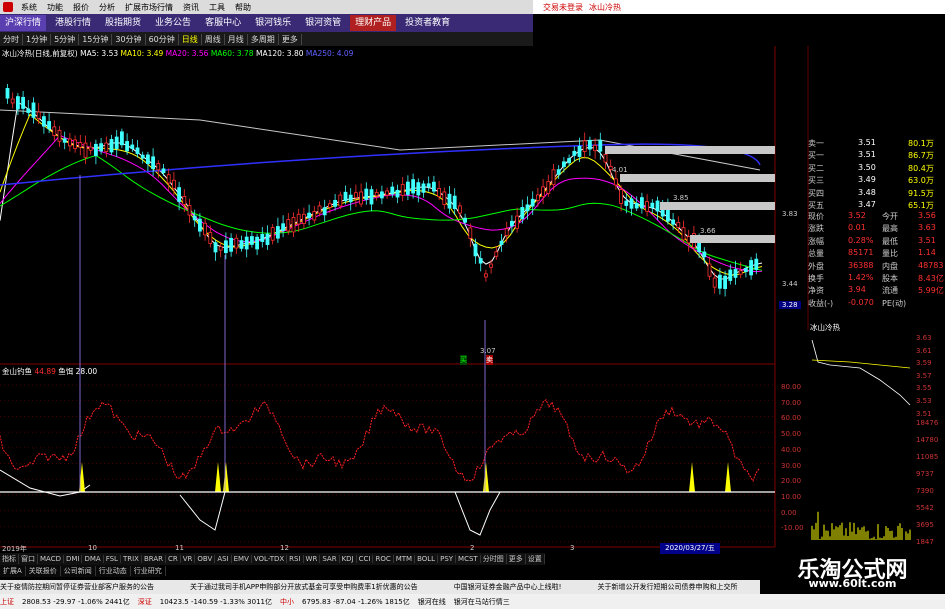  What do you see at coordinates (295, 559) in the screenshot?
I see `indicator-tab: RSI` at bounding box center [295, 559].